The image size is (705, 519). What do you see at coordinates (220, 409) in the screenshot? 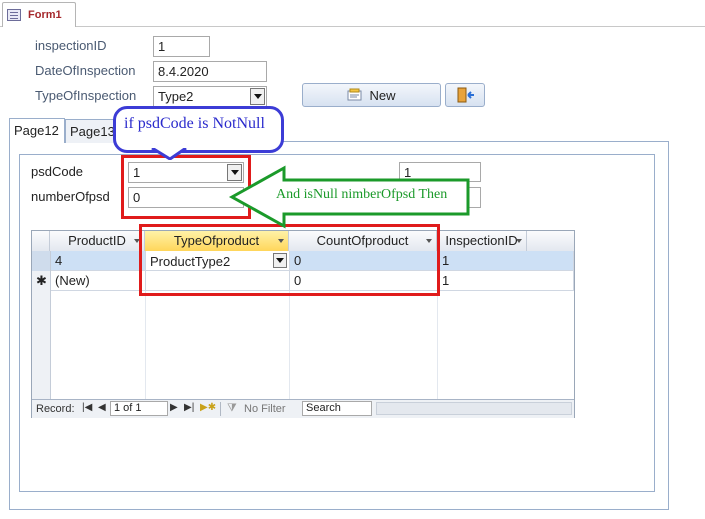
I see `divider` at bounding box center [220, 409].